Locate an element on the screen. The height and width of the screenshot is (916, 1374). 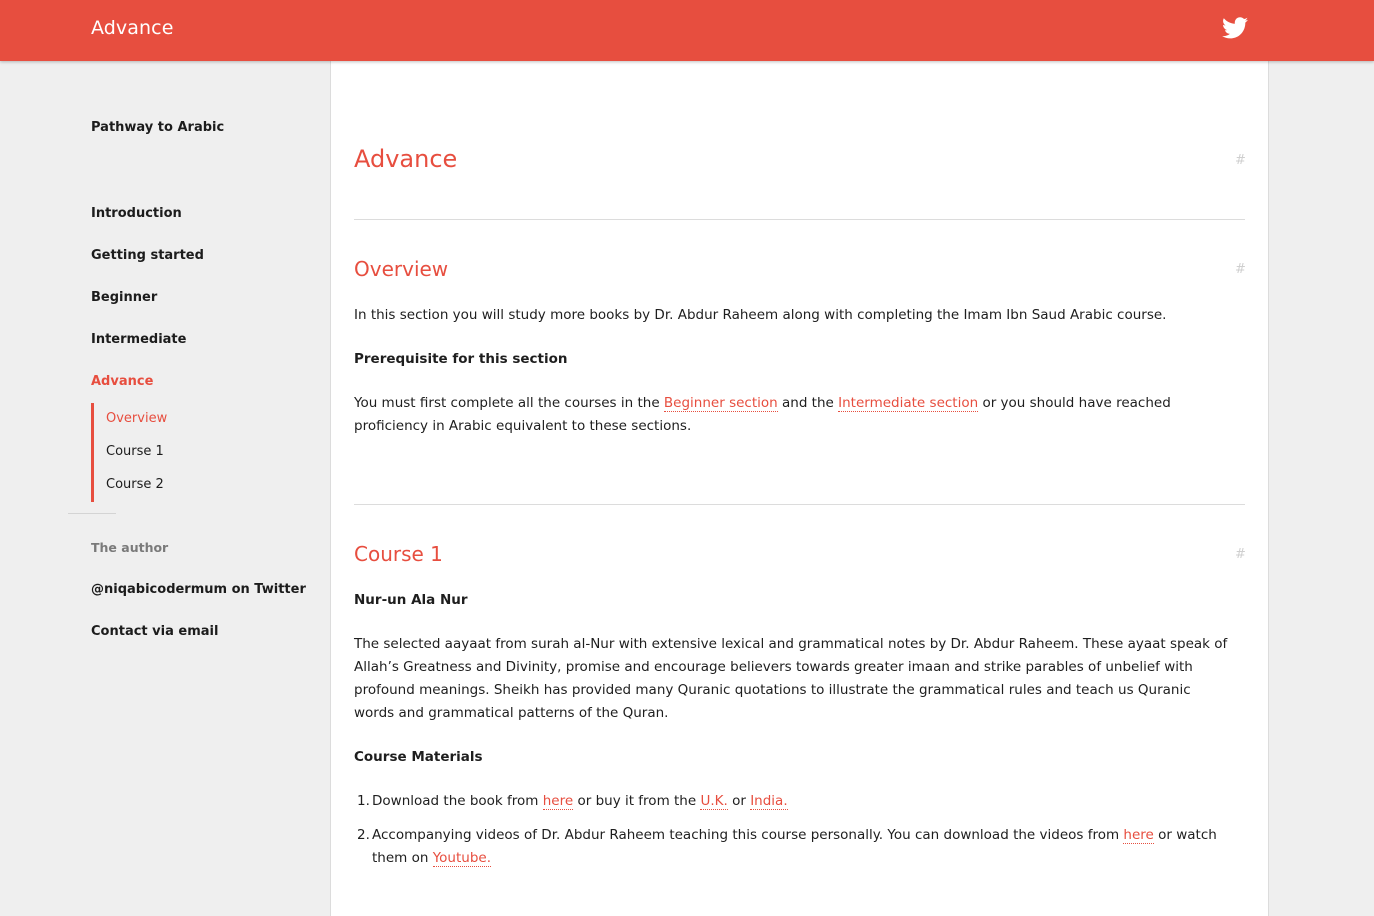
top-navbar: Advance is located at coordinates (687, 30).